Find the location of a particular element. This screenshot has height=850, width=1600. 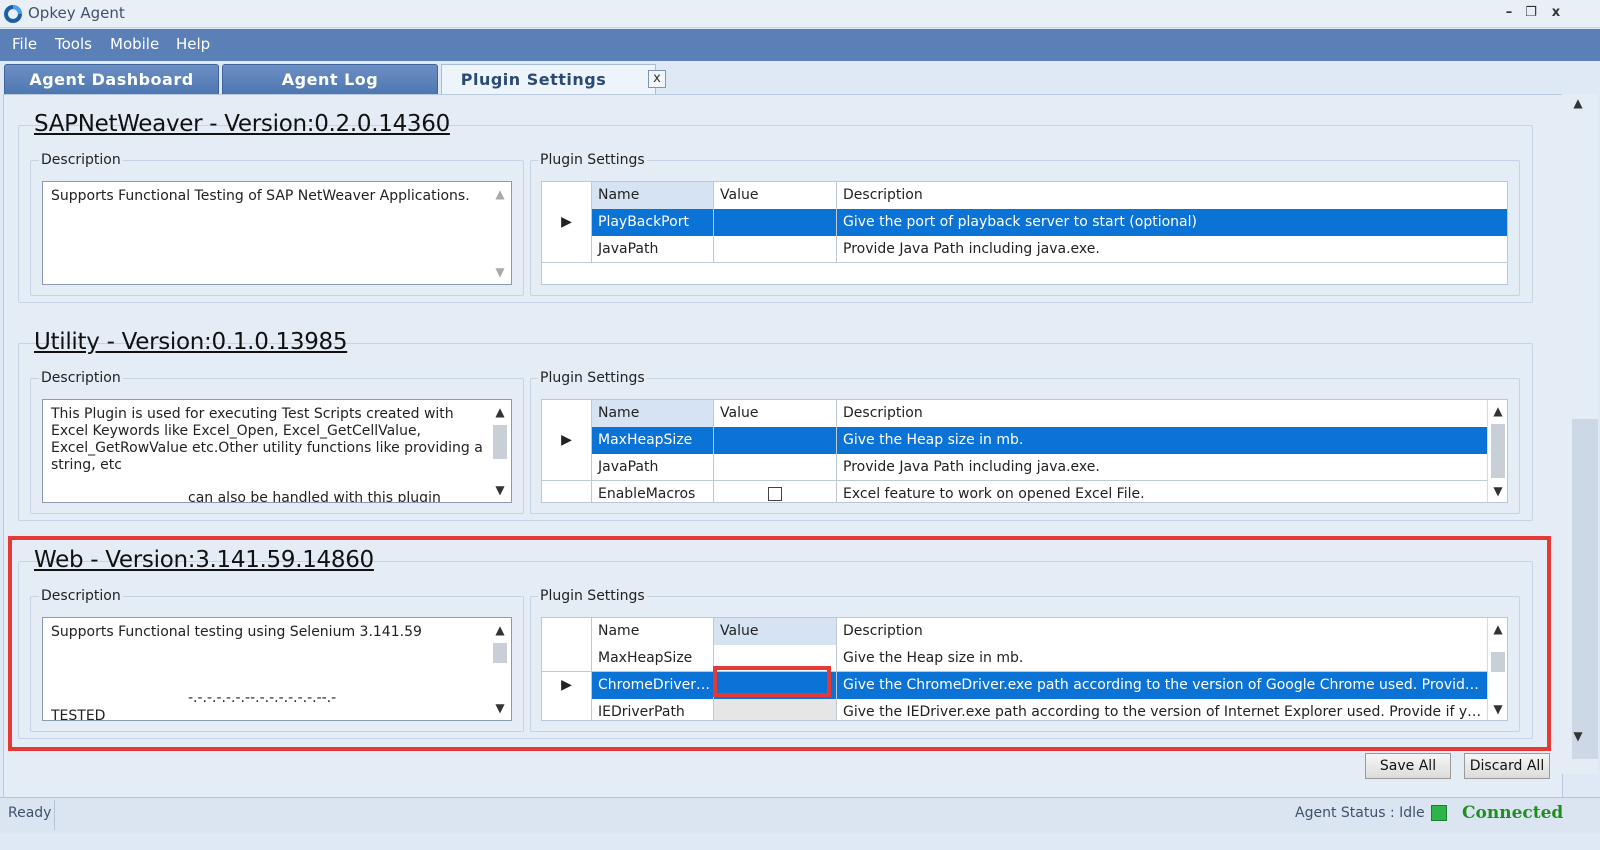

minimize-button: – is located at coordinates (1509, 13).